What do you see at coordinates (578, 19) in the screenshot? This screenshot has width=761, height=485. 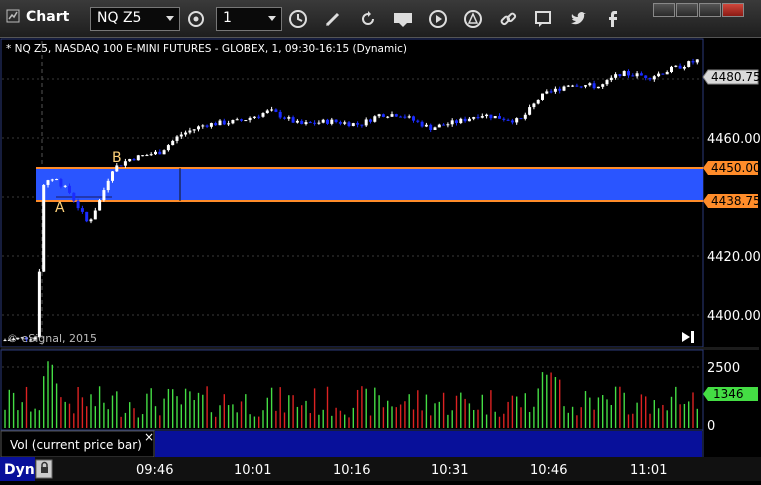 I see `twitter-icon` at bounding box center [578, 19].